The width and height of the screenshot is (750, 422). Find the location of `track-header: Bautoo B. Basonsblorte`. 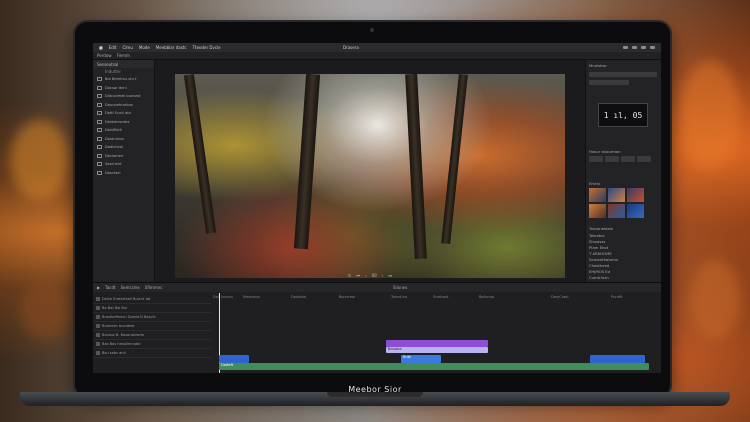

track-header: Bautoo B. Basonsblorte is located at coordinates (152, 335).